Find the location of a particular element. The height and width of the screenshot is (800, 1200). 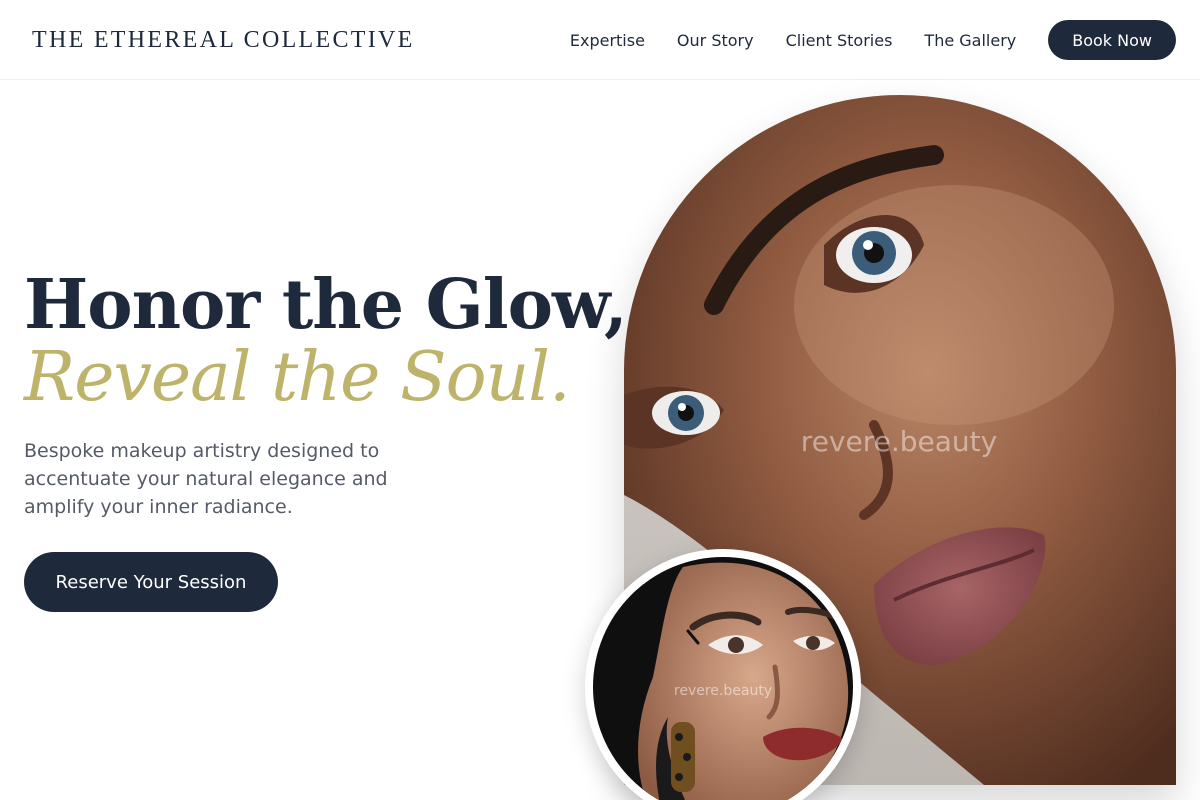

main-watermark: revere.beauty is located at coordinates (899, 441).